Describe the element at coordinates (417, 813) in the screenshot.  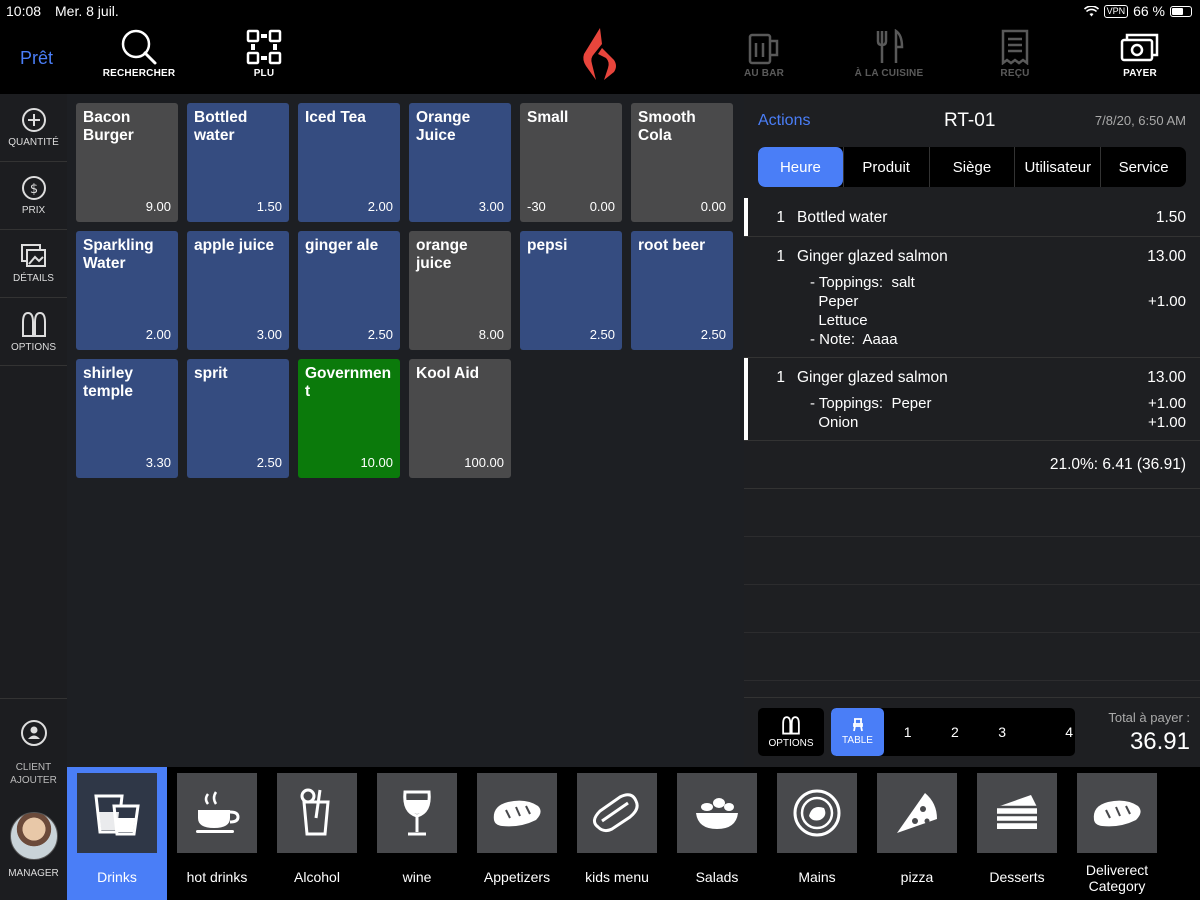
I see `wine-glass-icon` at that location.